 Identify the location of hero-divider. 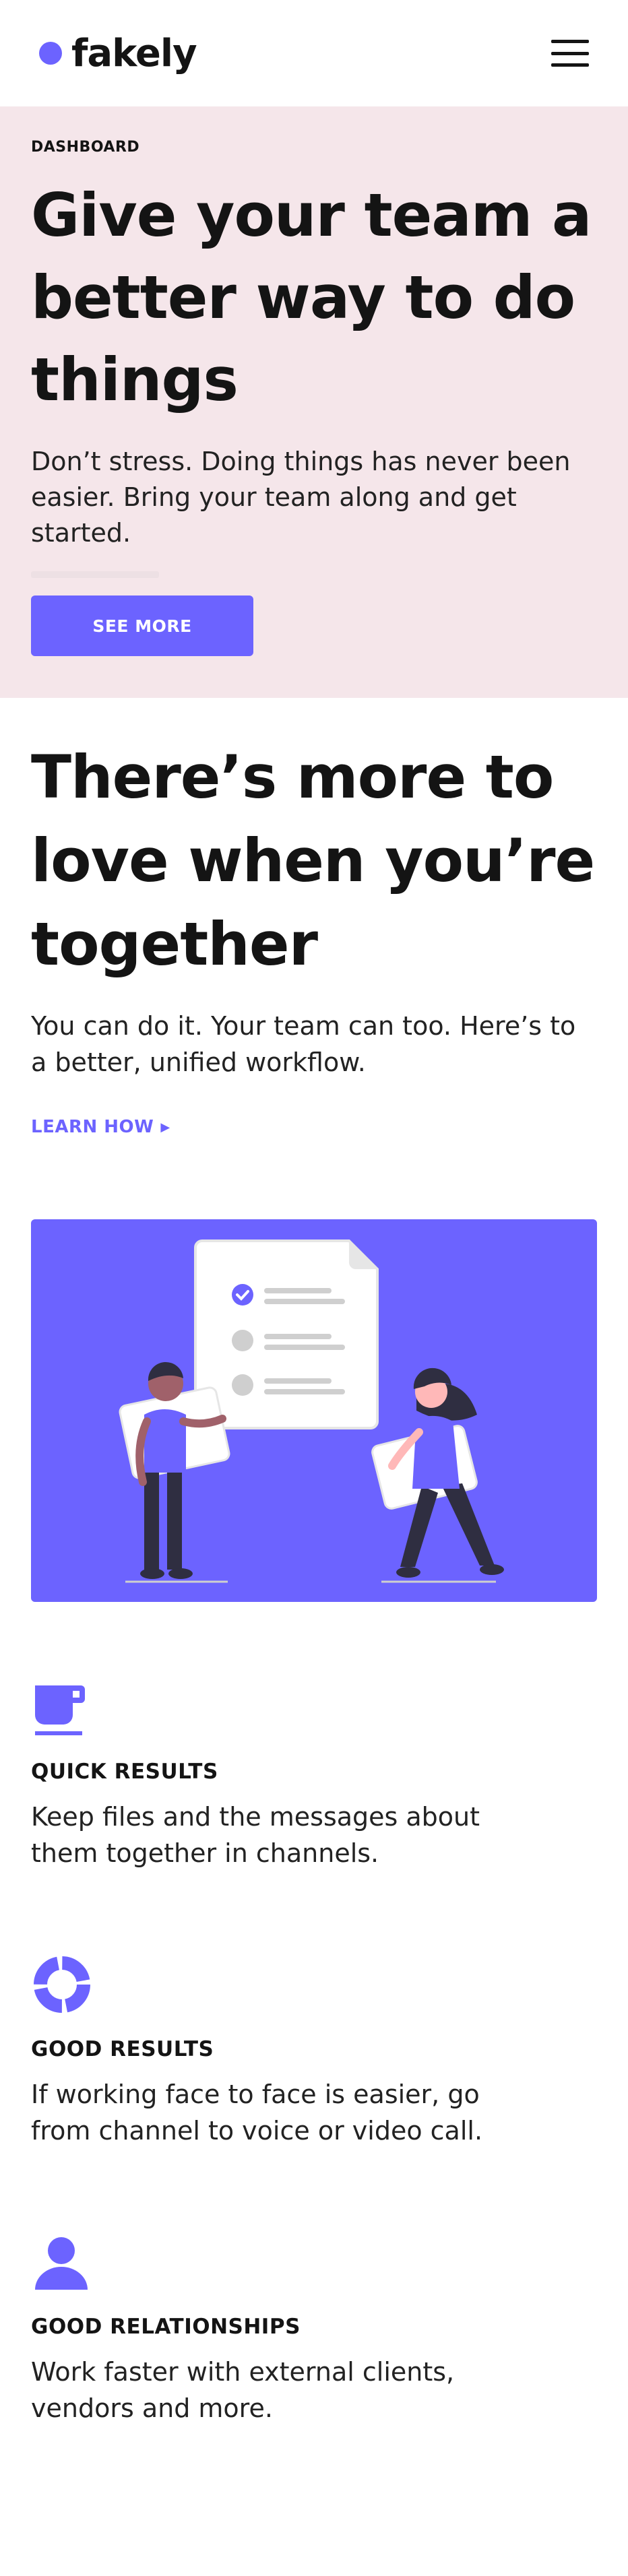
(95, 574).